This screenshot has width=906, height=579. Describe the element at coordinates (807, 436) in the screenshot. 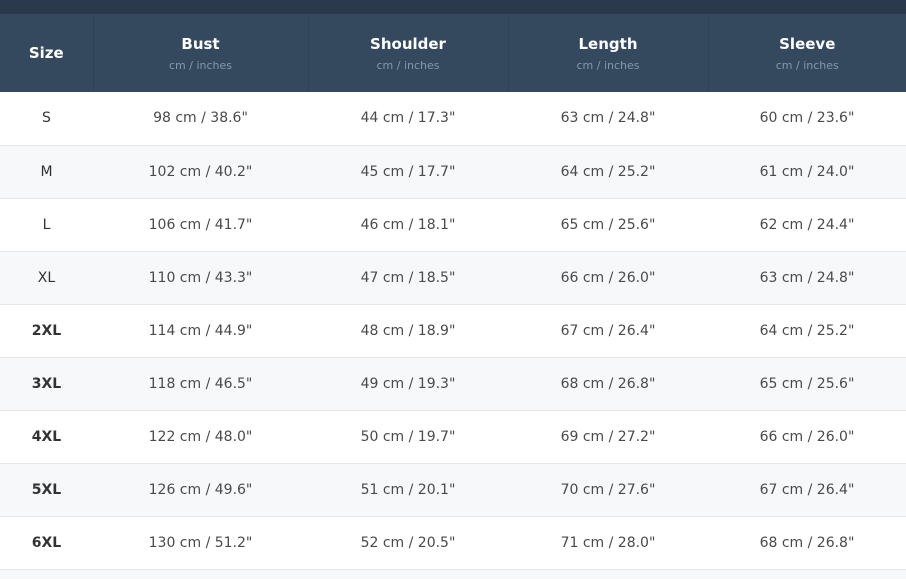

I see `sleeve-cell: 66 cm / 26.0"` at that location.